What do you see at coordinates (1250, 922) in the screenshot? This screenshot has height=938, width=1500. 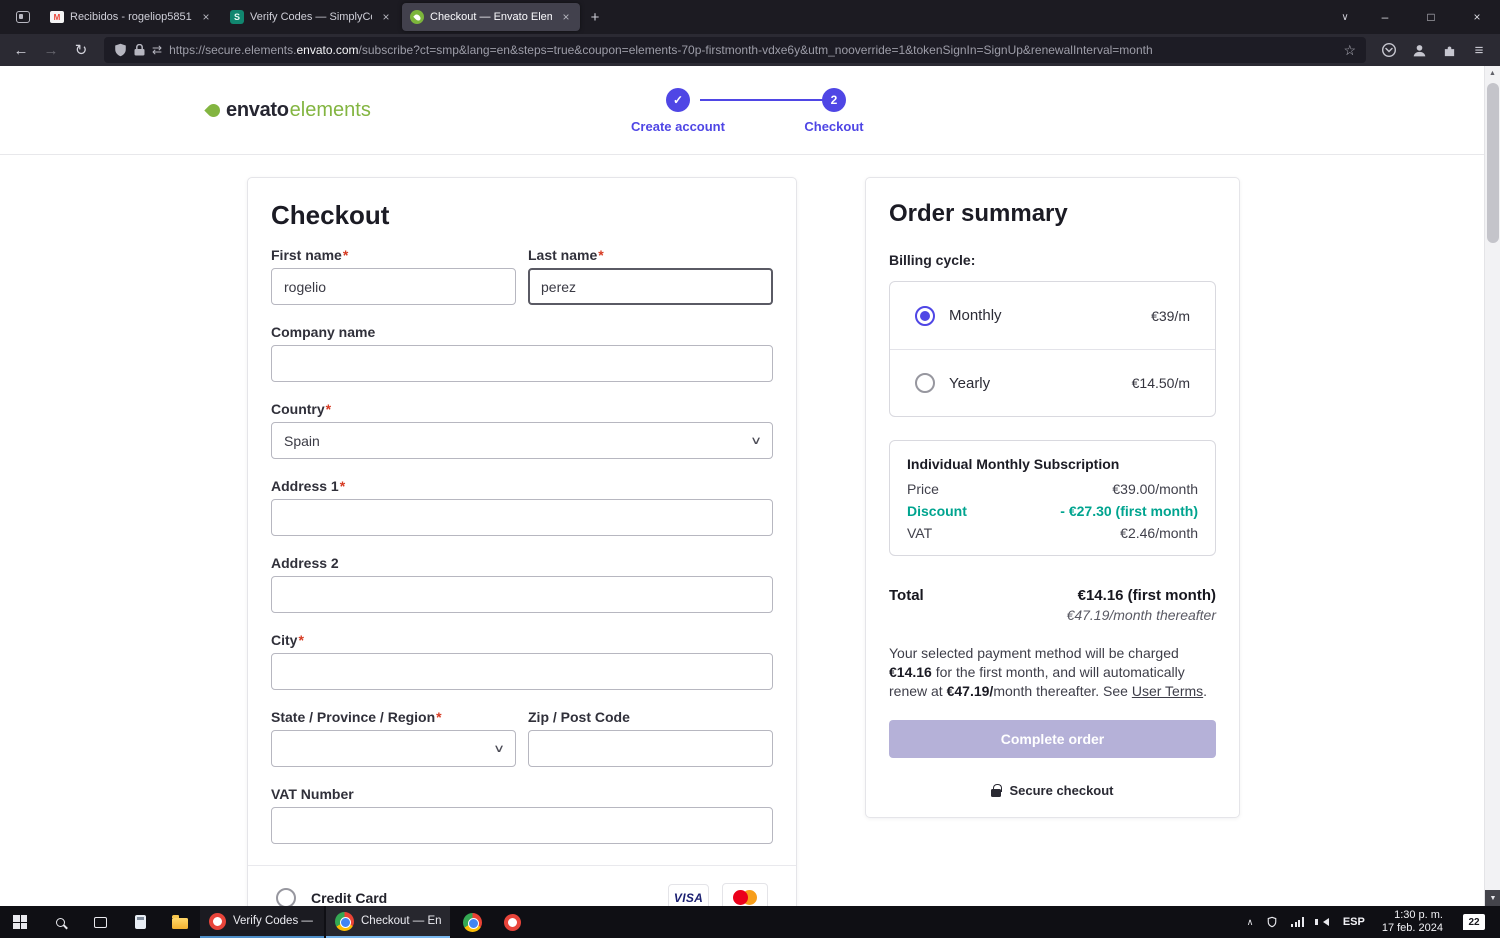 I see `hidden-icons-chevron: ∧` at bounding box center [1250, 922].